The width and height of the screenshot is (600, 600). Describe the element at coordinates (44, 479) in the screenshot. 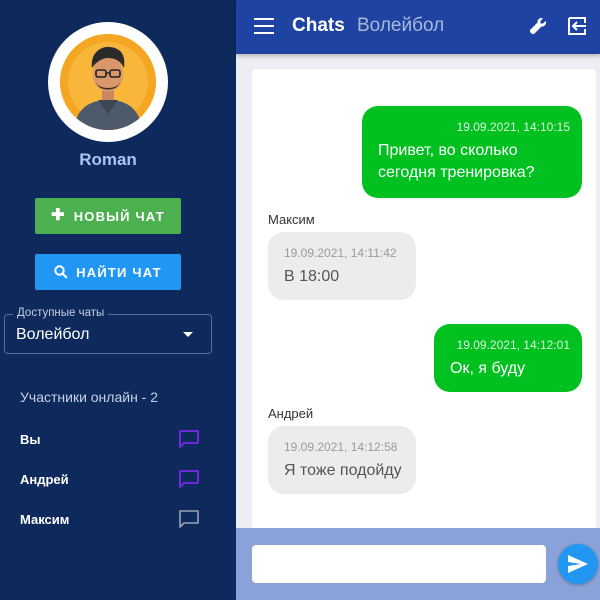

I see `member-name: Андрей` at that location.